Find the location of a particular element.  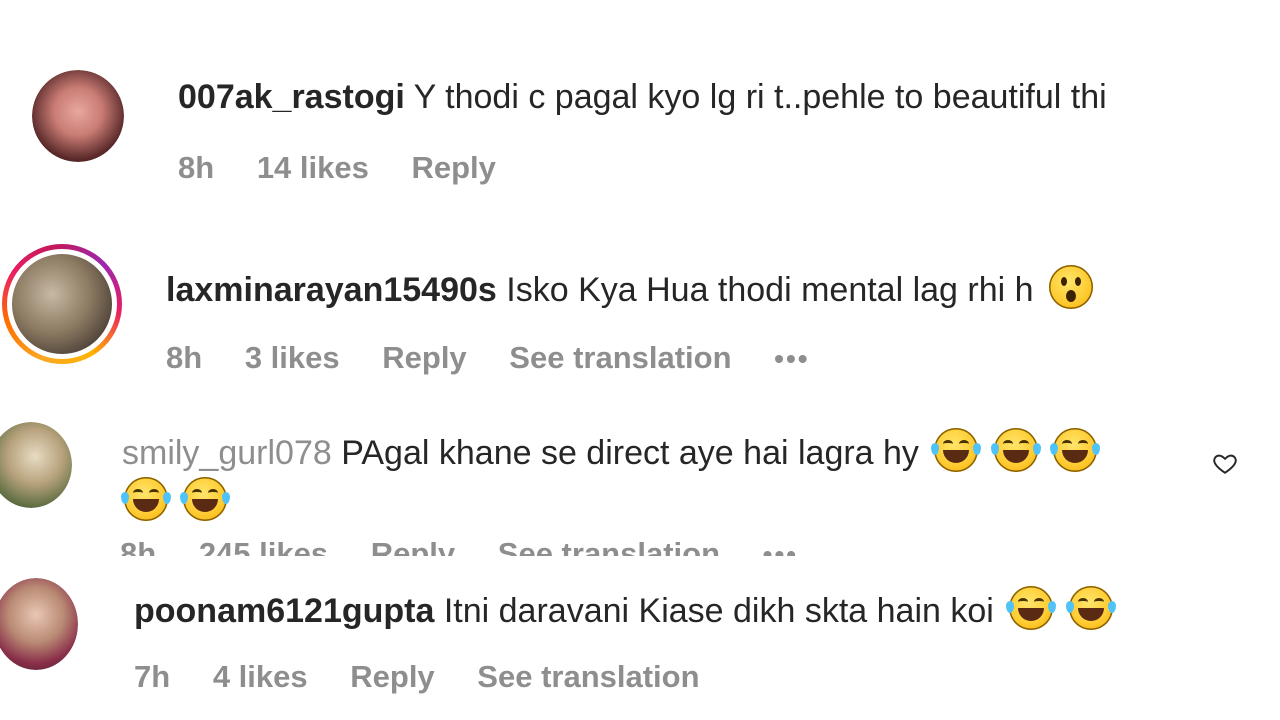

comment-username: smily_gurl078 is located at coordinates (227, 453).